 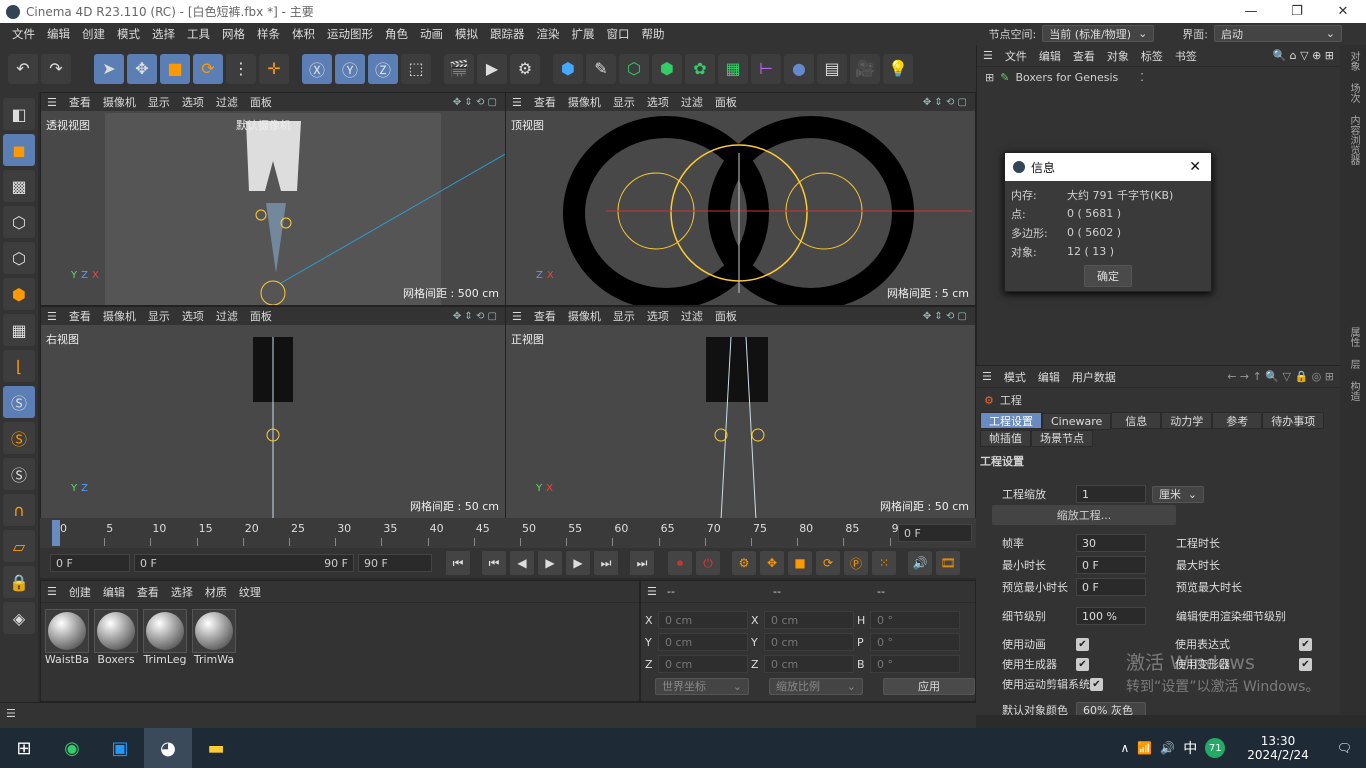 What do you see at coordinates (816, 686) in the screenshot?
I see `scale-mode-select: 缩放比例 ⌄` at bounding box center [816, 686].